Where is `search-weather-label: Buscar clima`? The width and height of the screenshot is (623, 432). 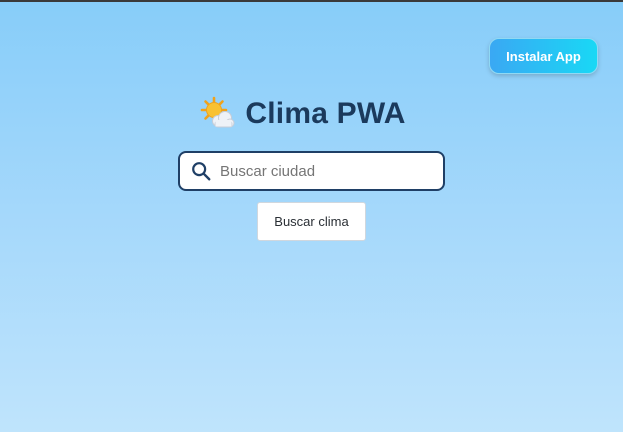
search-weather-label: Buscar clima is located at coordinates (311, 221).